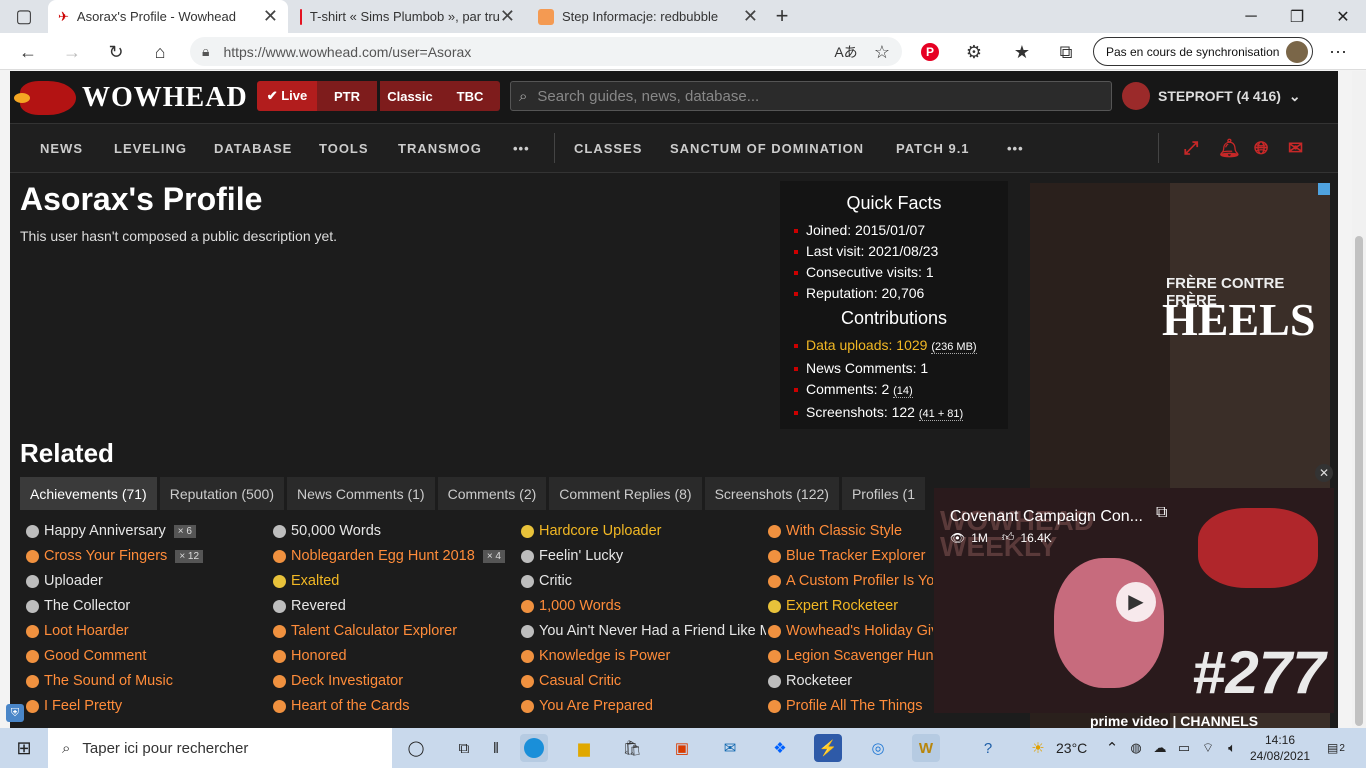  Describe the element at coordinates (1324, 473) in the screenshot. I see `close-video-icon: ✕` at that location.